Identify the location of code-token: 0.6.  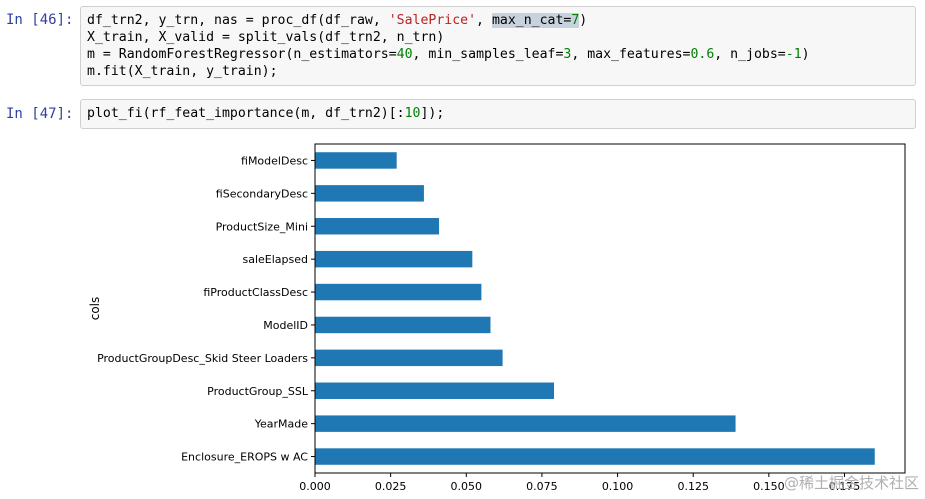
(702, 54).